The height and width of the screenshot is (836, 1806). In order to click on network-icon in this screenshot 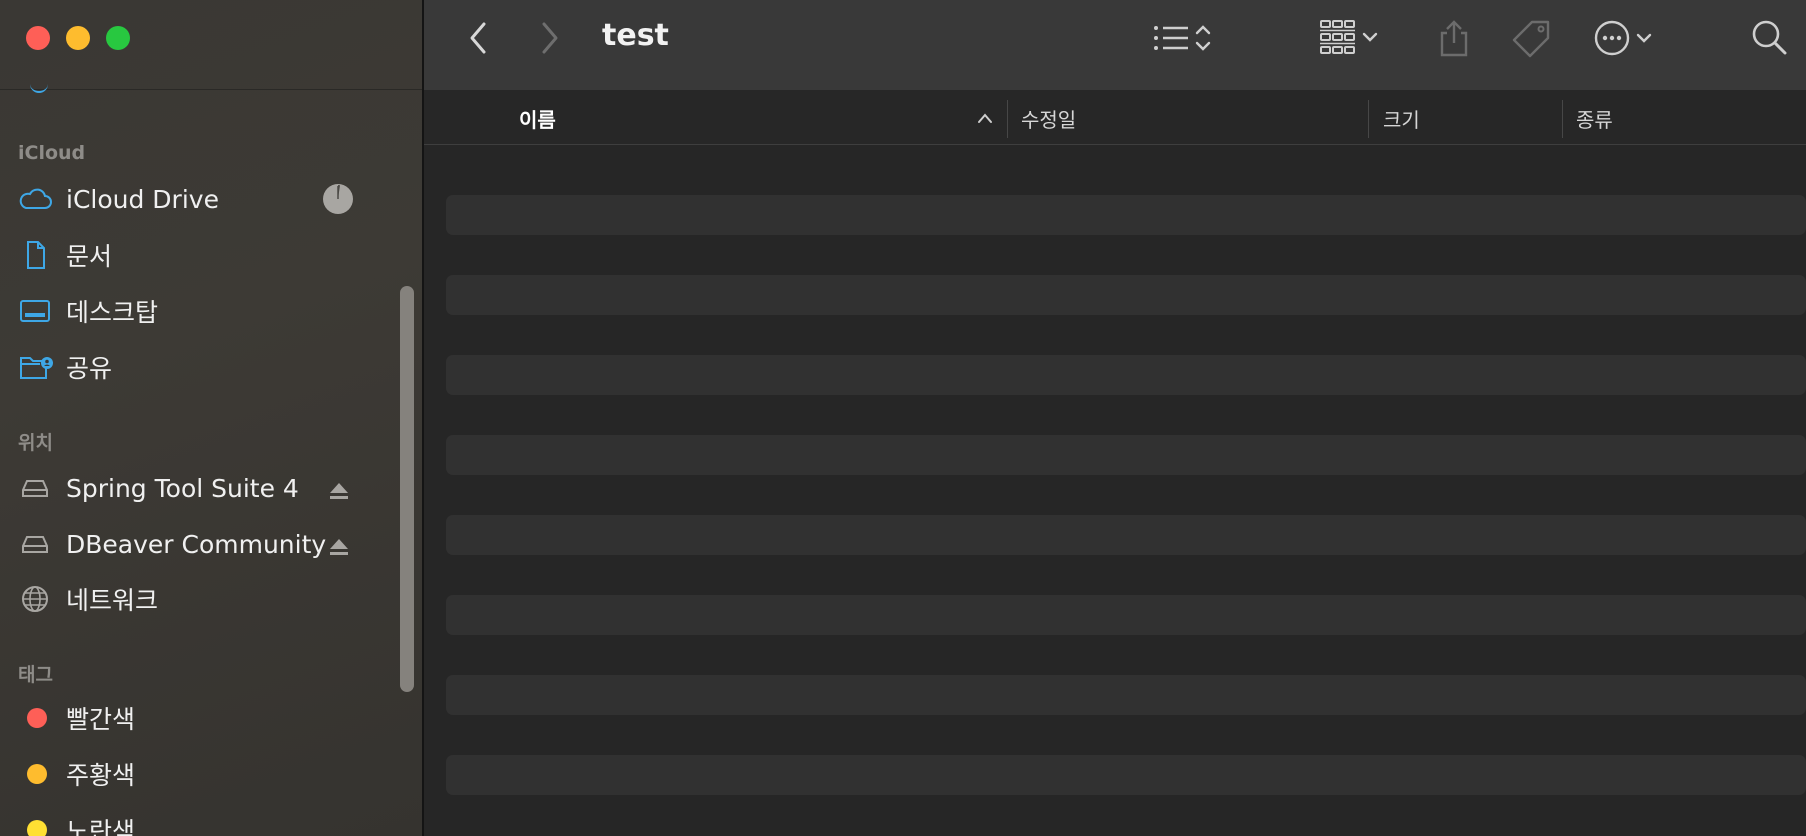, I will do `click(37, 599)`.